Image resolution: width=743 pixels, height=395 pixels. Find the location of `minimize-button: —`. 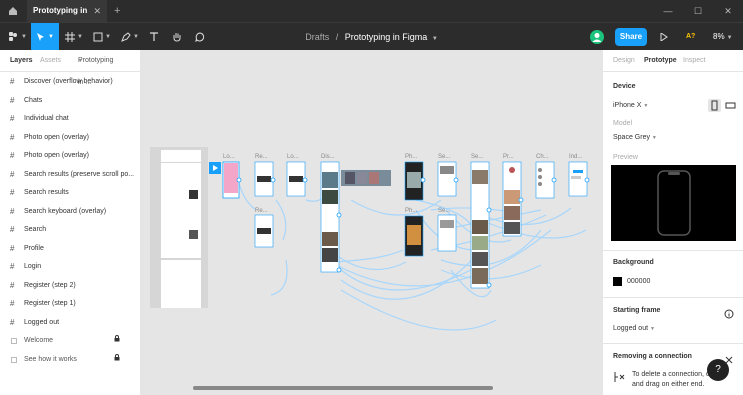

minimize-button: — is located at coordinates (668, 11).